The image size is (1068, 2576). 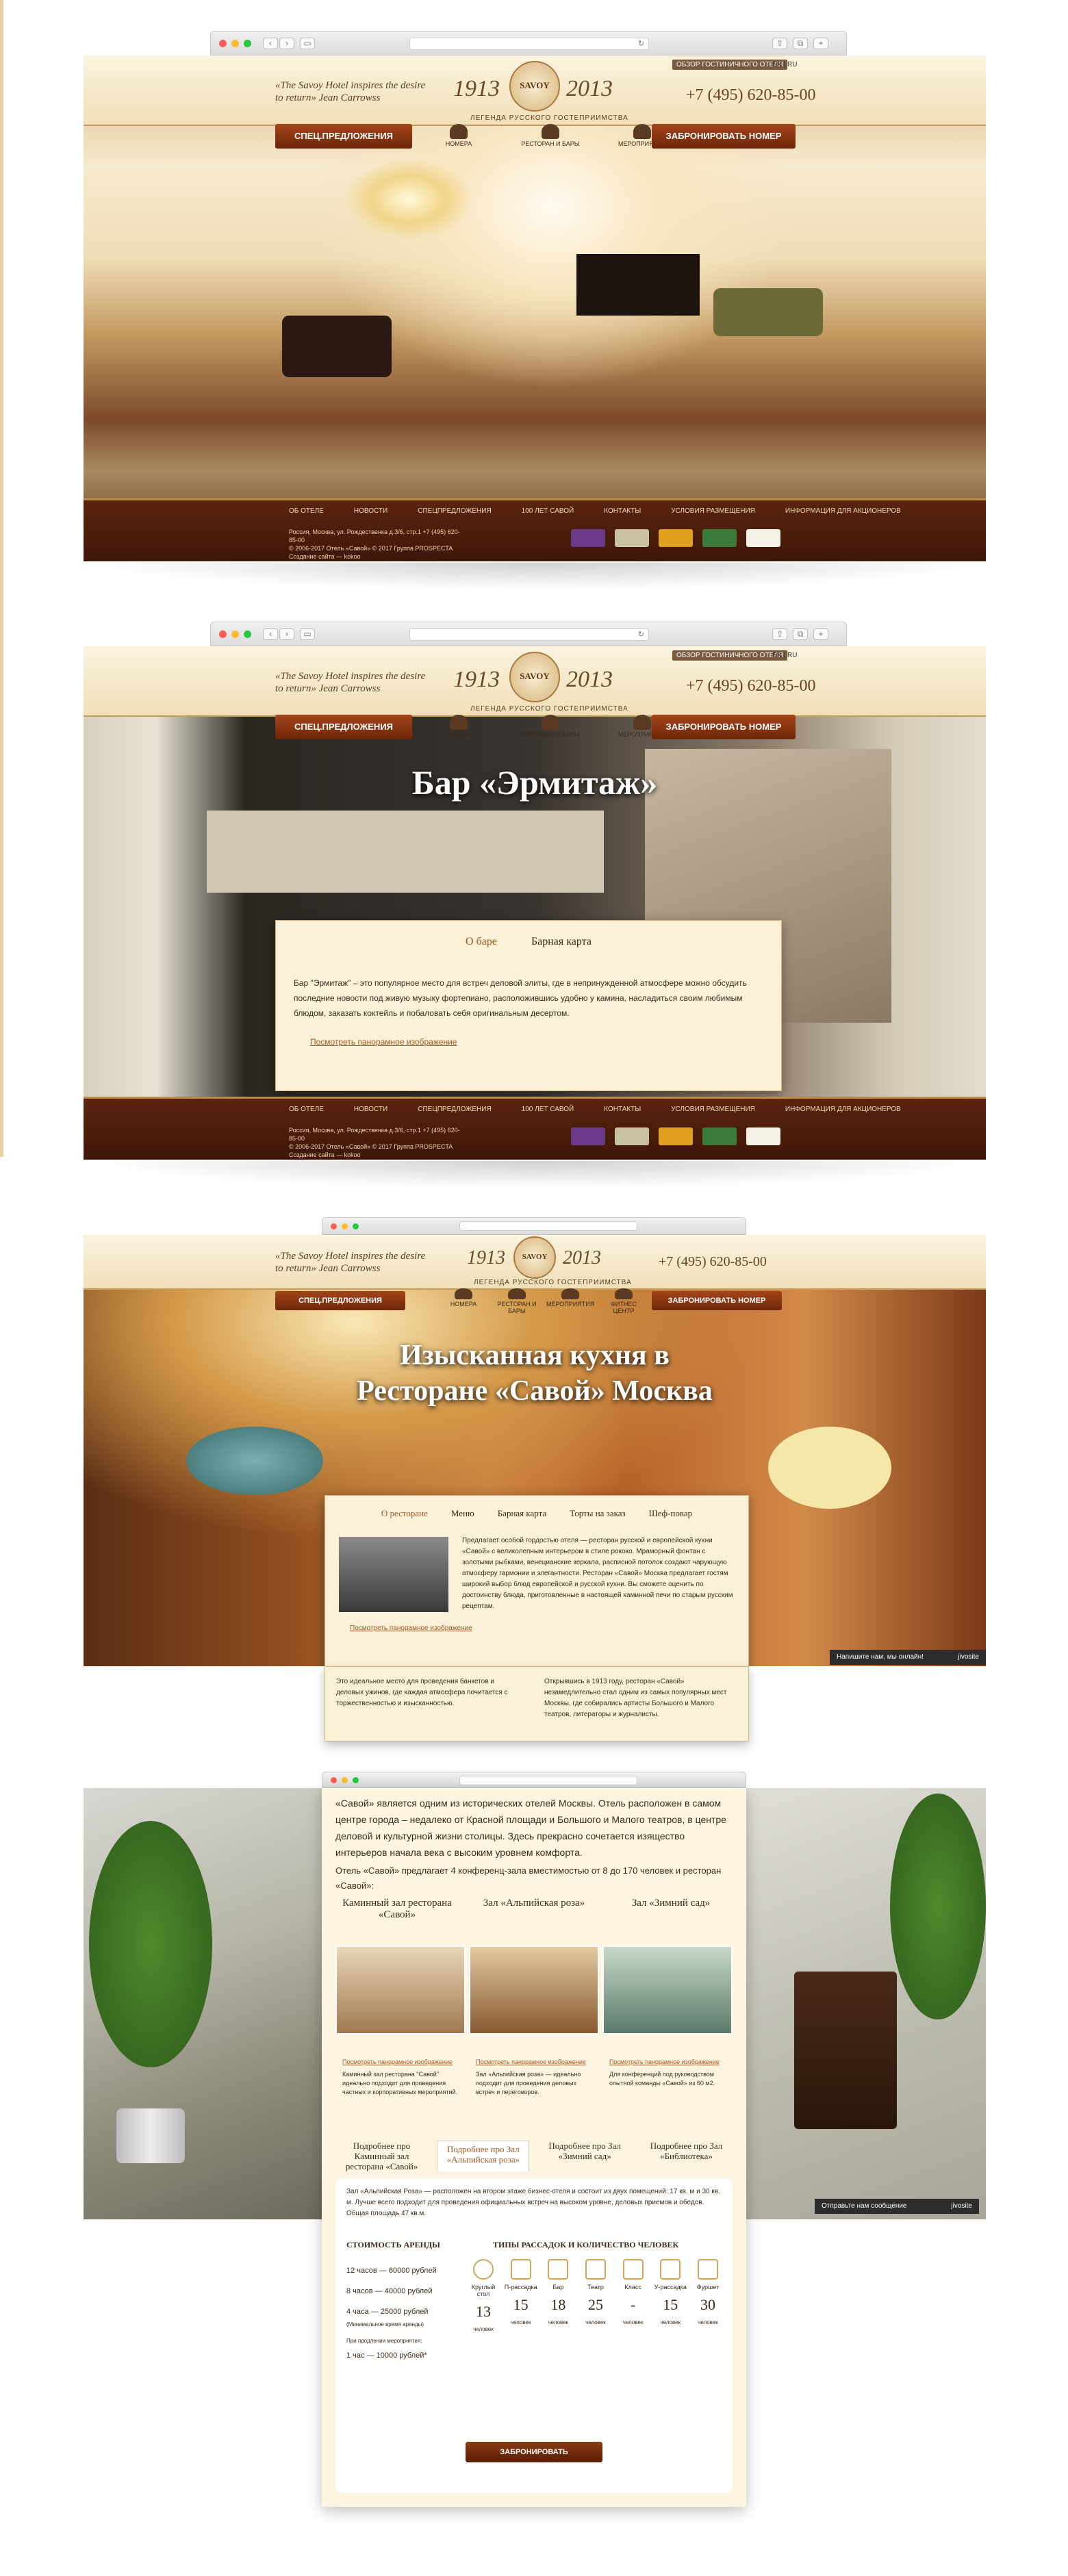 What do you see at coordinates (897, 2206) in the screenshot?
I see `chat-widget: Отправьте нам сообщение jivosite` at bounding box center [897, 2206].